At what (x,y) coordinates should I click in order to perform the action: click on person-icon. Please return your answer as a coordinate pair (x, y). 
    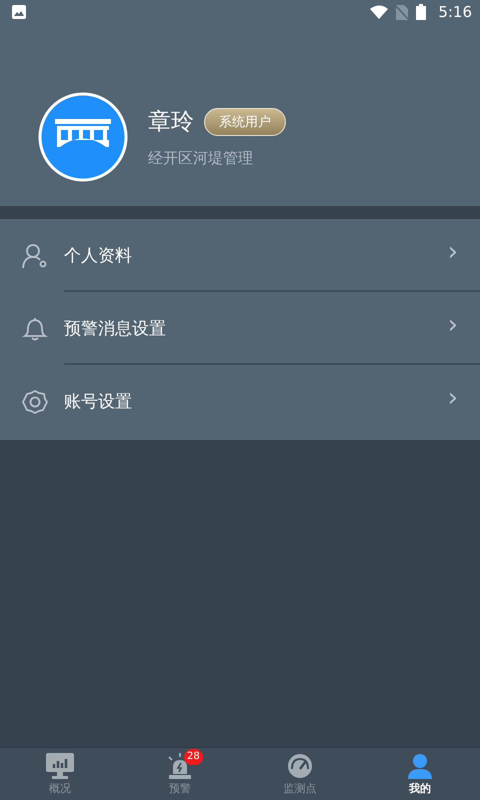
    Looking at the image, I should click on (420, 765).